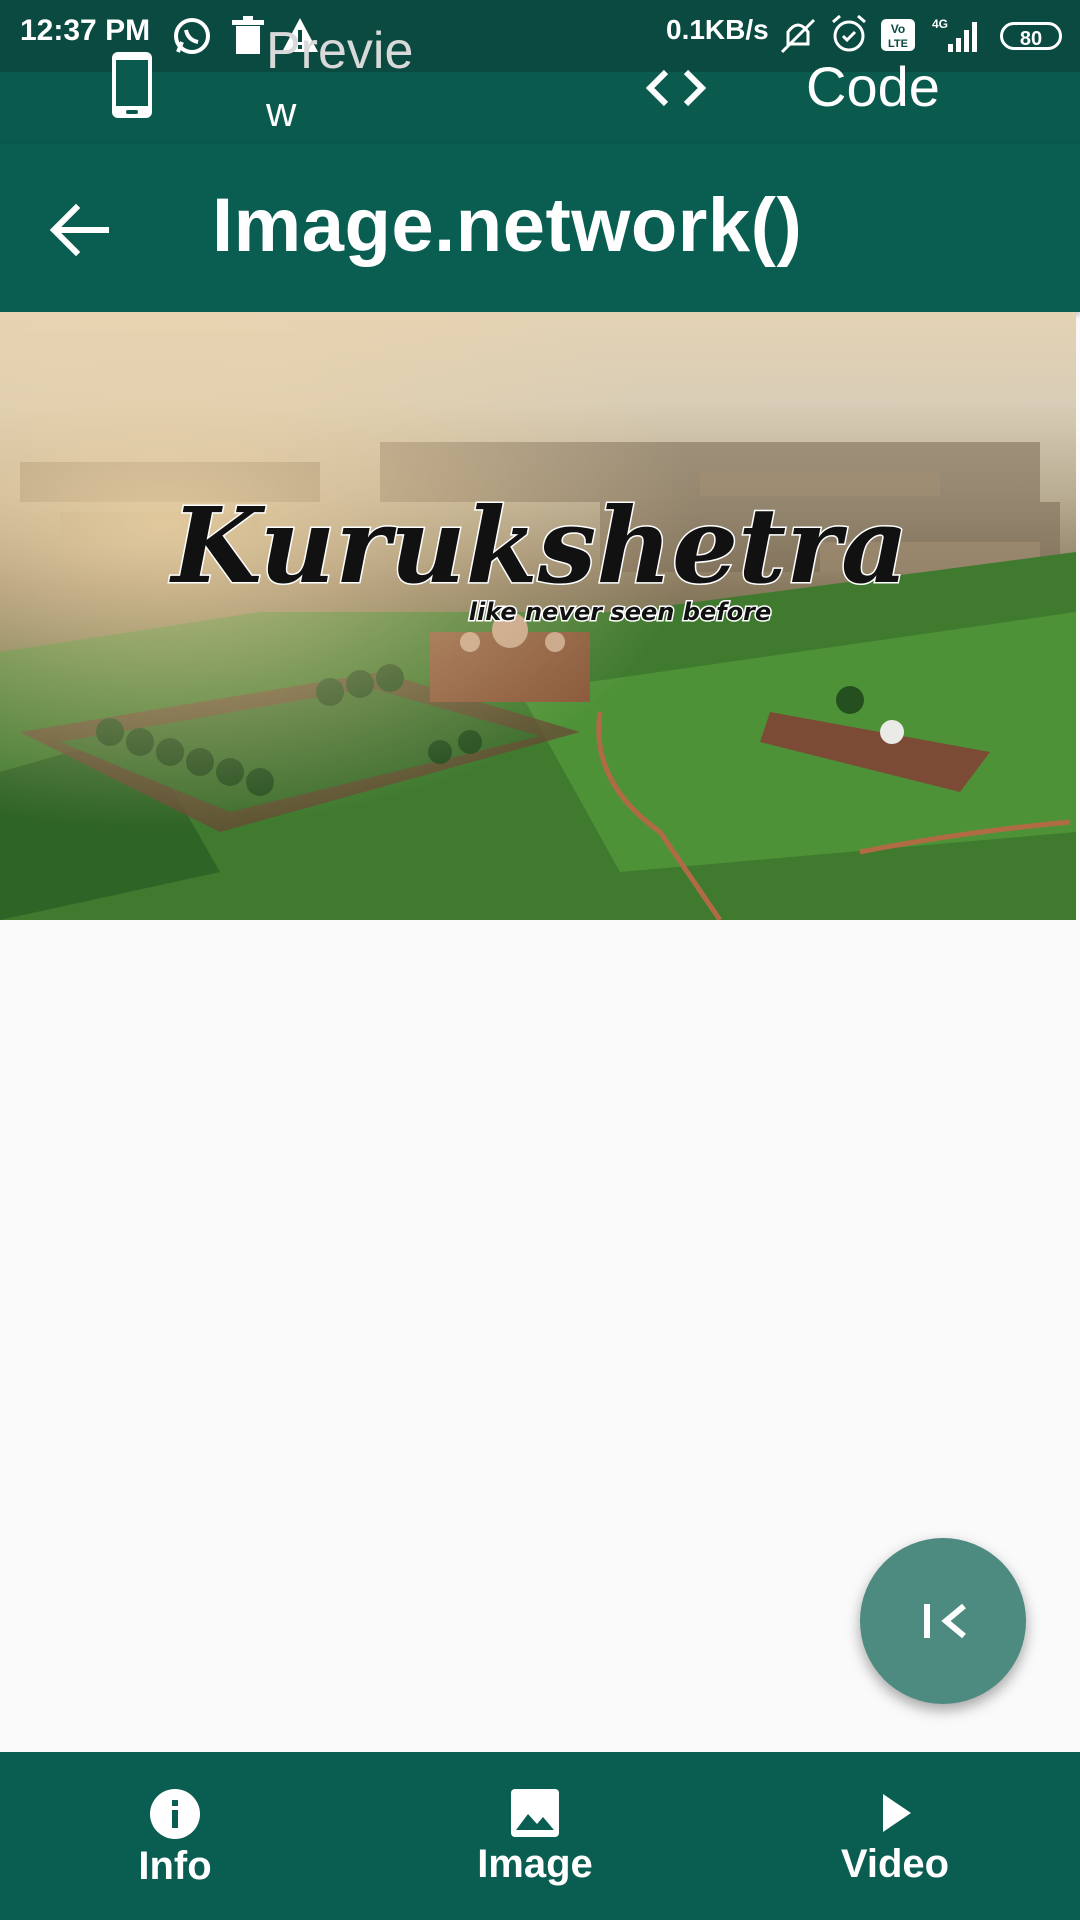  Describe the element at coordinates (281, 111) in the screenshot. I see `tab-preview-label-line2: w` at that location.